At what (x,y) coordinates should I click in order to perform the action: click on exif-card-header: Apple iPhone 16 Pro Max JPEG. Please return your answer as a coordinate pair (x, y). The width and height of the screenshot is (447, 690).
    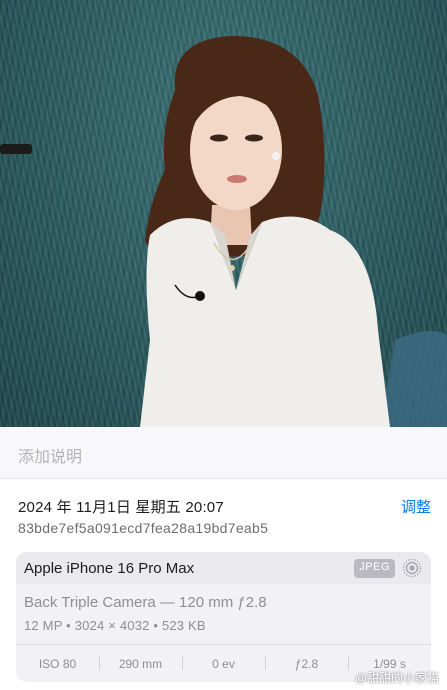
    Looking at the image, I should click on (223, 568).